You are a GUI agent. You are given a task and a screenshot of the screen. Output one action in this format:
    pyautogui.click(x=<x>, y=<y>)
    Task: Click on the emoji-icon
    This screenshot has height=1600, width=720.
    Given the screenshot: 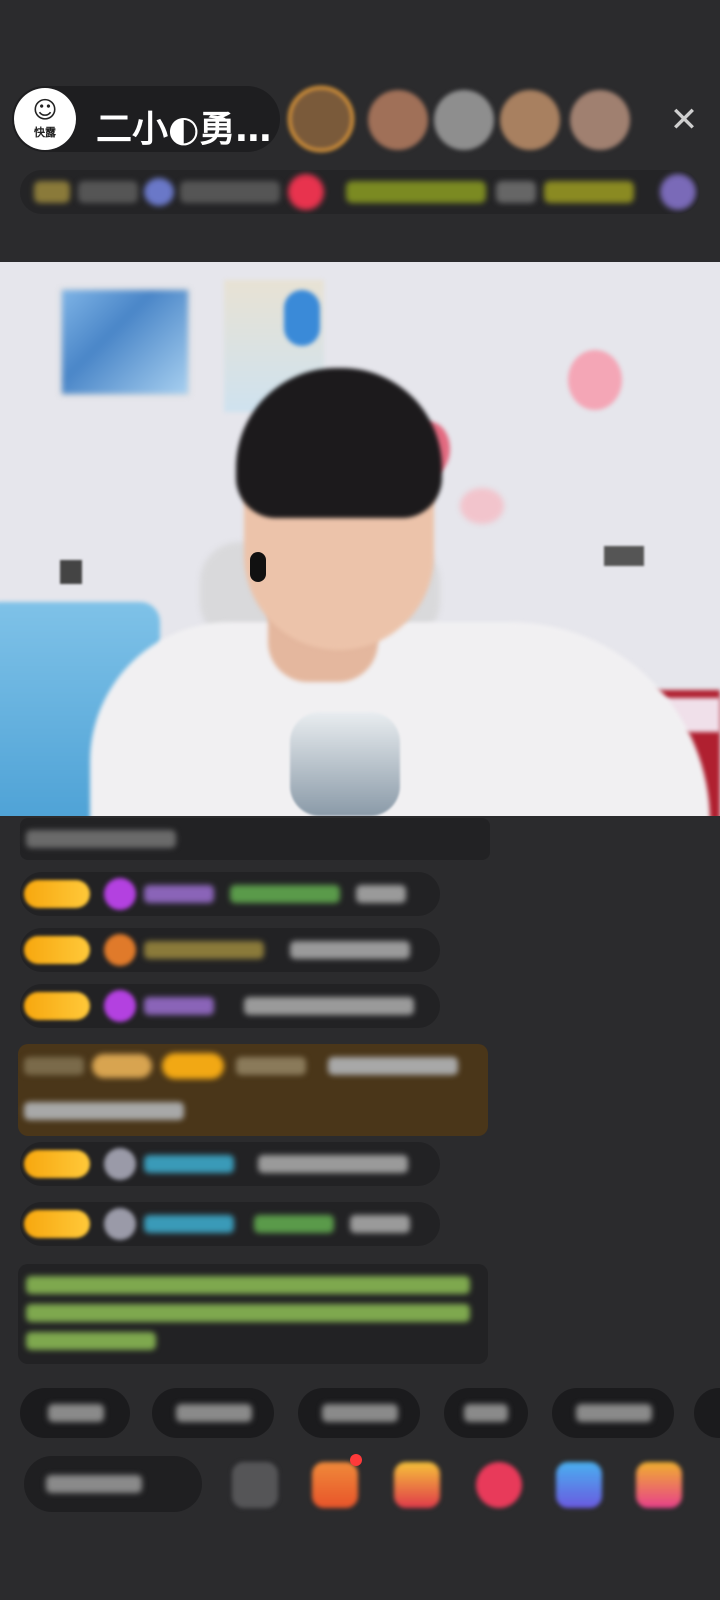 What is the action you would take?
    pyautogui.click(x=255, y=1485)
    